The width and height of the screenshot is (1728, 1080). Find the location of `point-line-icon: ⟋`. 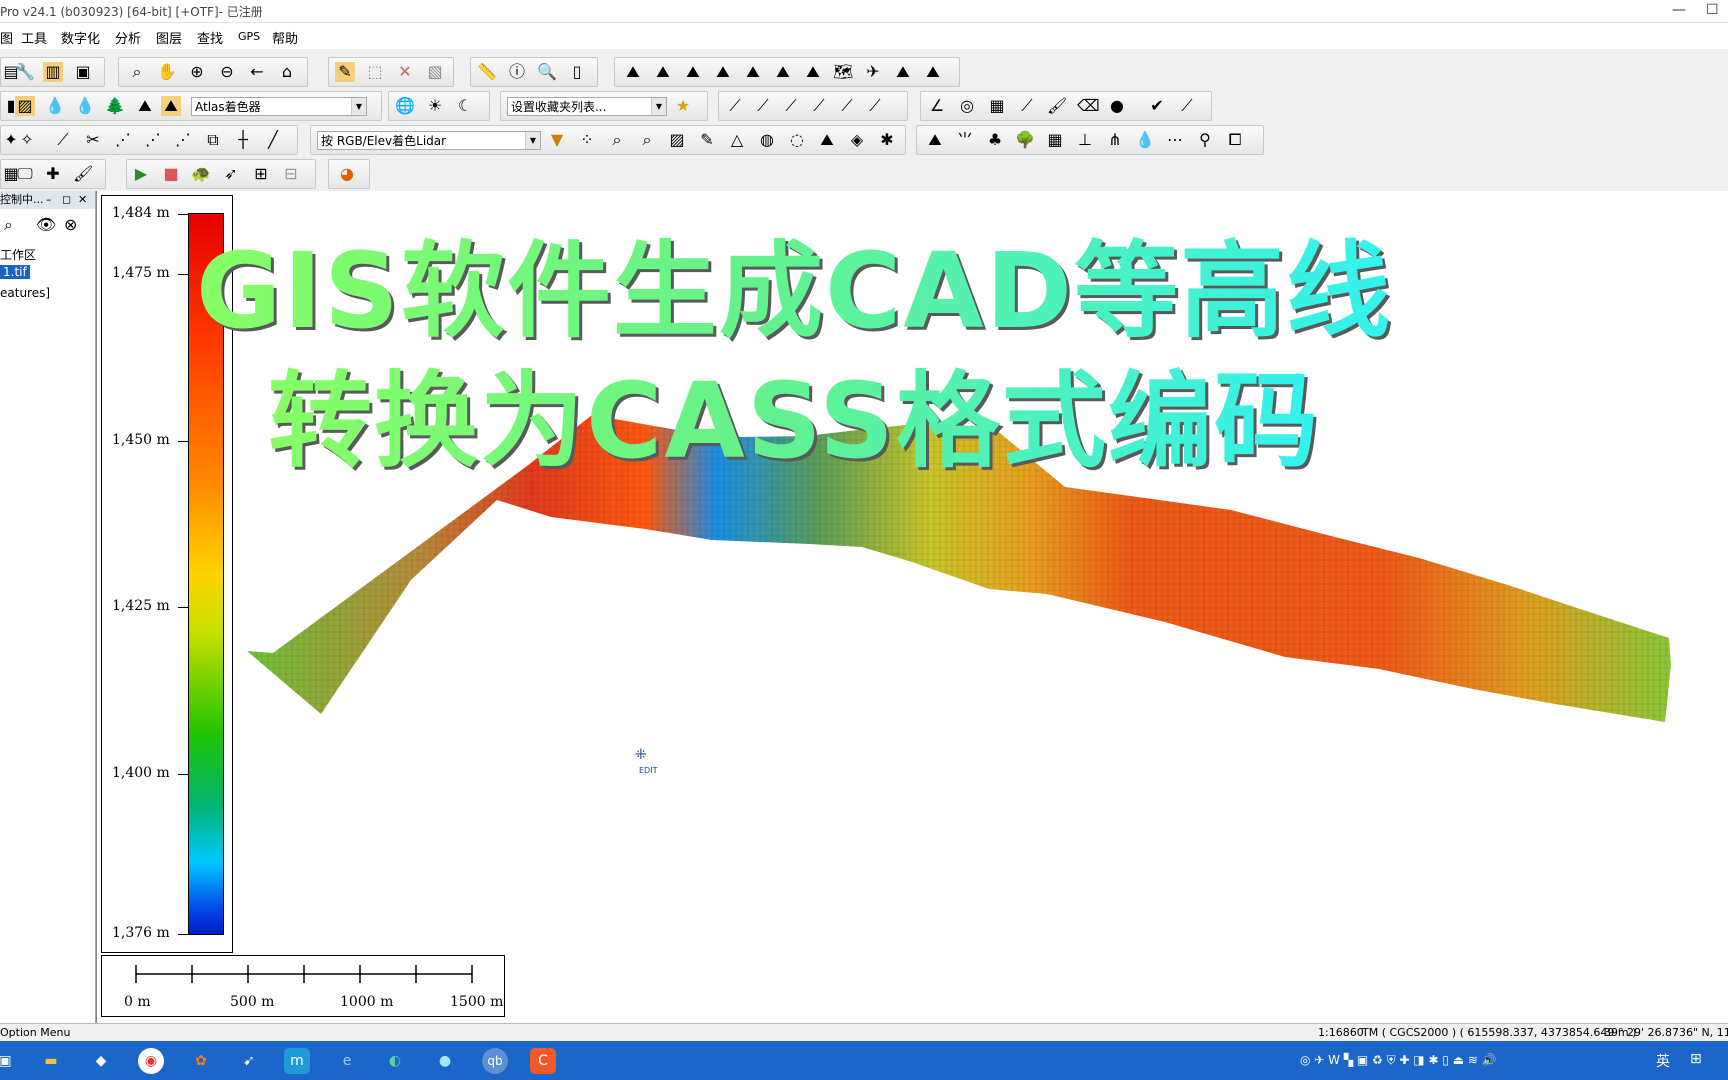

point-line-icon: ⟋ is located at coordinates (1027, 106).